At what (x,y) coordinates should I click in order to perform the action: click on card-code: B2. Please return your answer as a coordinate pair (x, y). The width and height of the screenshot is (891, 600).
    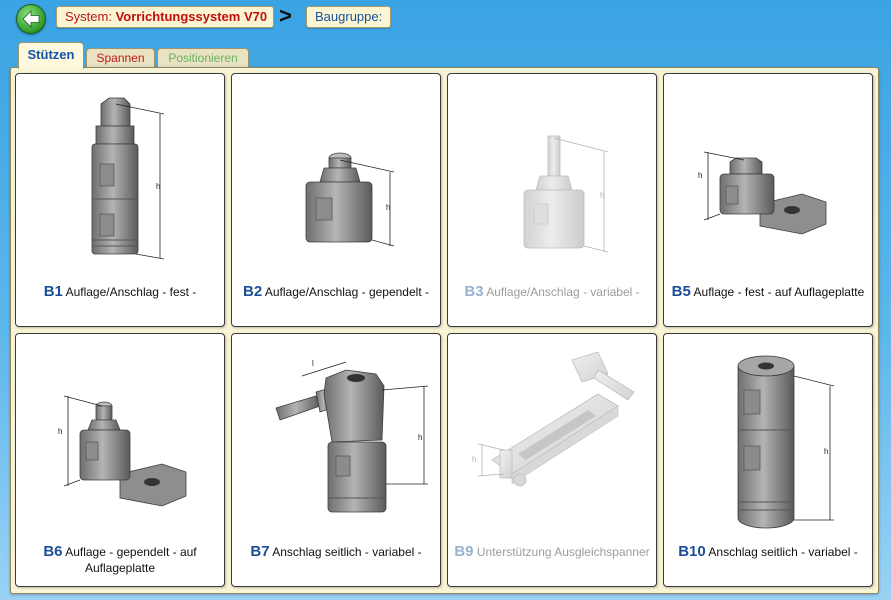
    Looking at the image, I should click on (253, 291).